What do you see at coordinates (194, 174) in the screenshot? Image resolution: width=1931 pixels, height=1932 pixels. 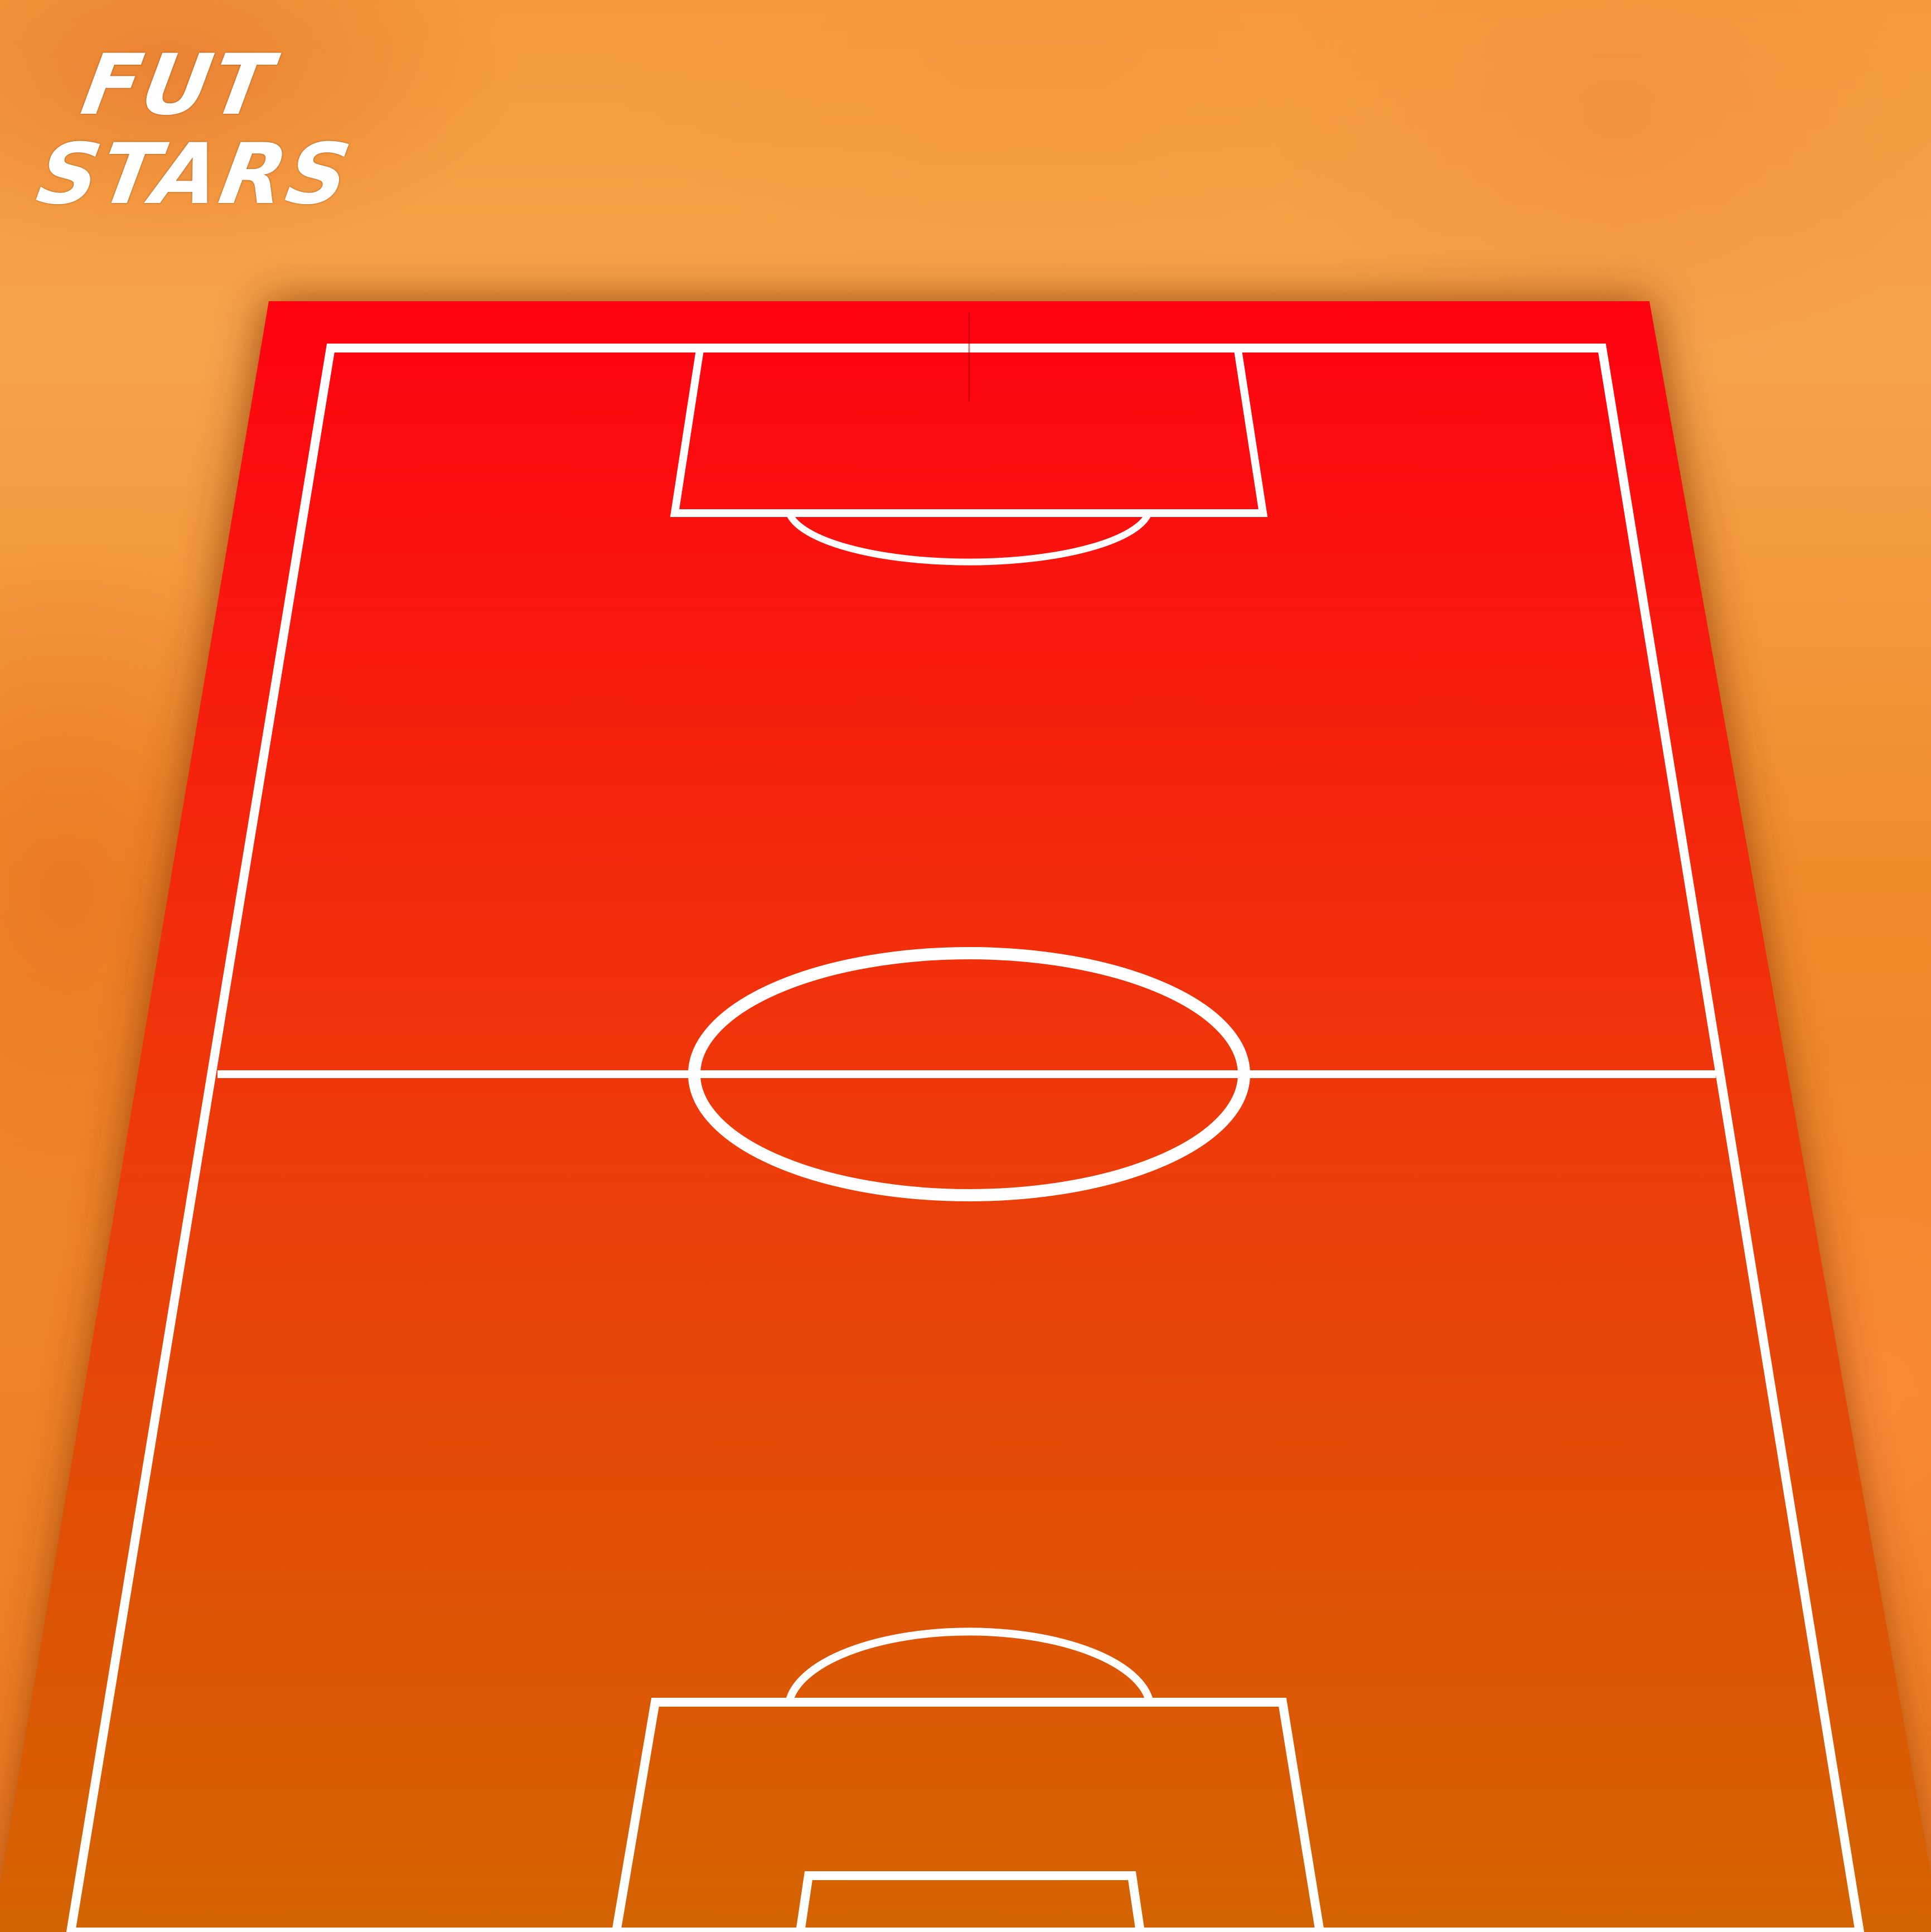 I see `logo-text-stars: STARS` at bounding box center [194, 174].